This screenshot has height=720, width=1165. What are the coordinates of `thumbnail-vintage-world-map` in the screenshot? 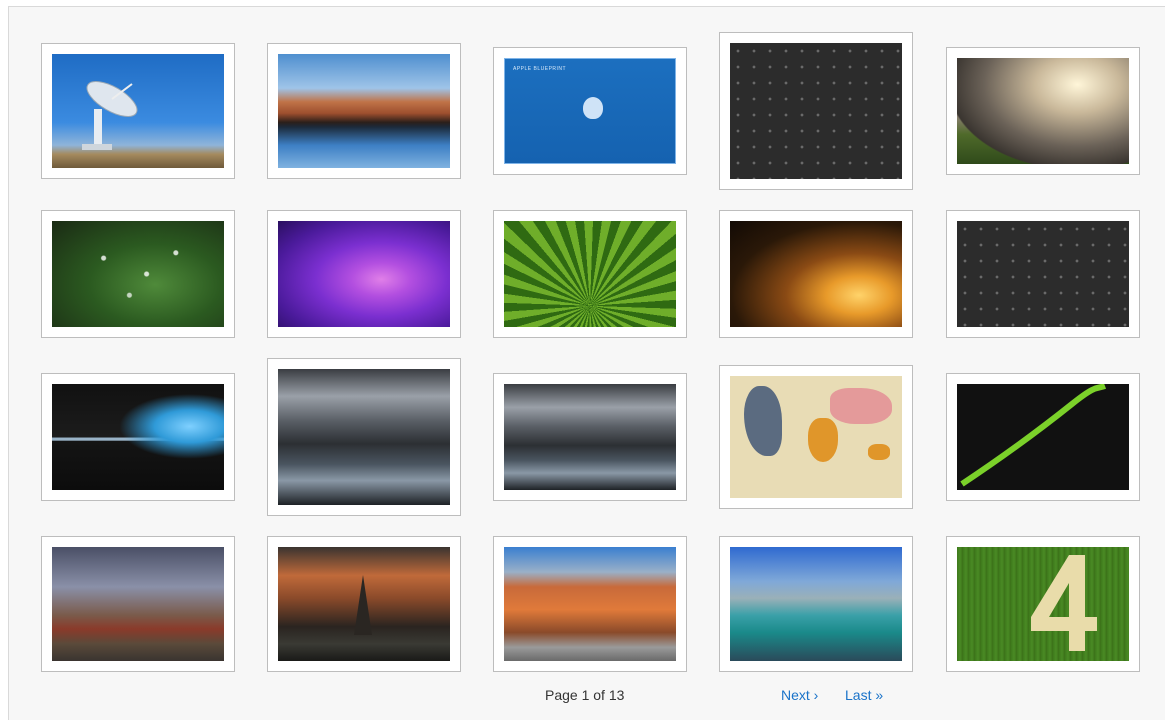 It's located at (816, 437).